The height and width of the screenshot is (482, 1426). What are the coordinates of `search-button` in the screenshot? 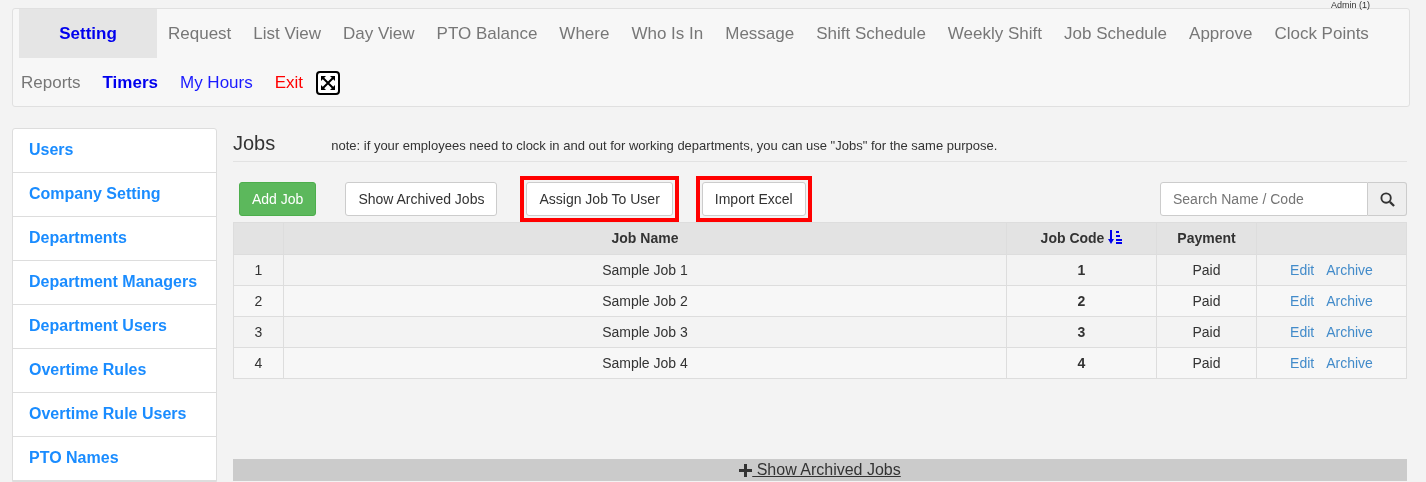 It's located at (1387, 199).